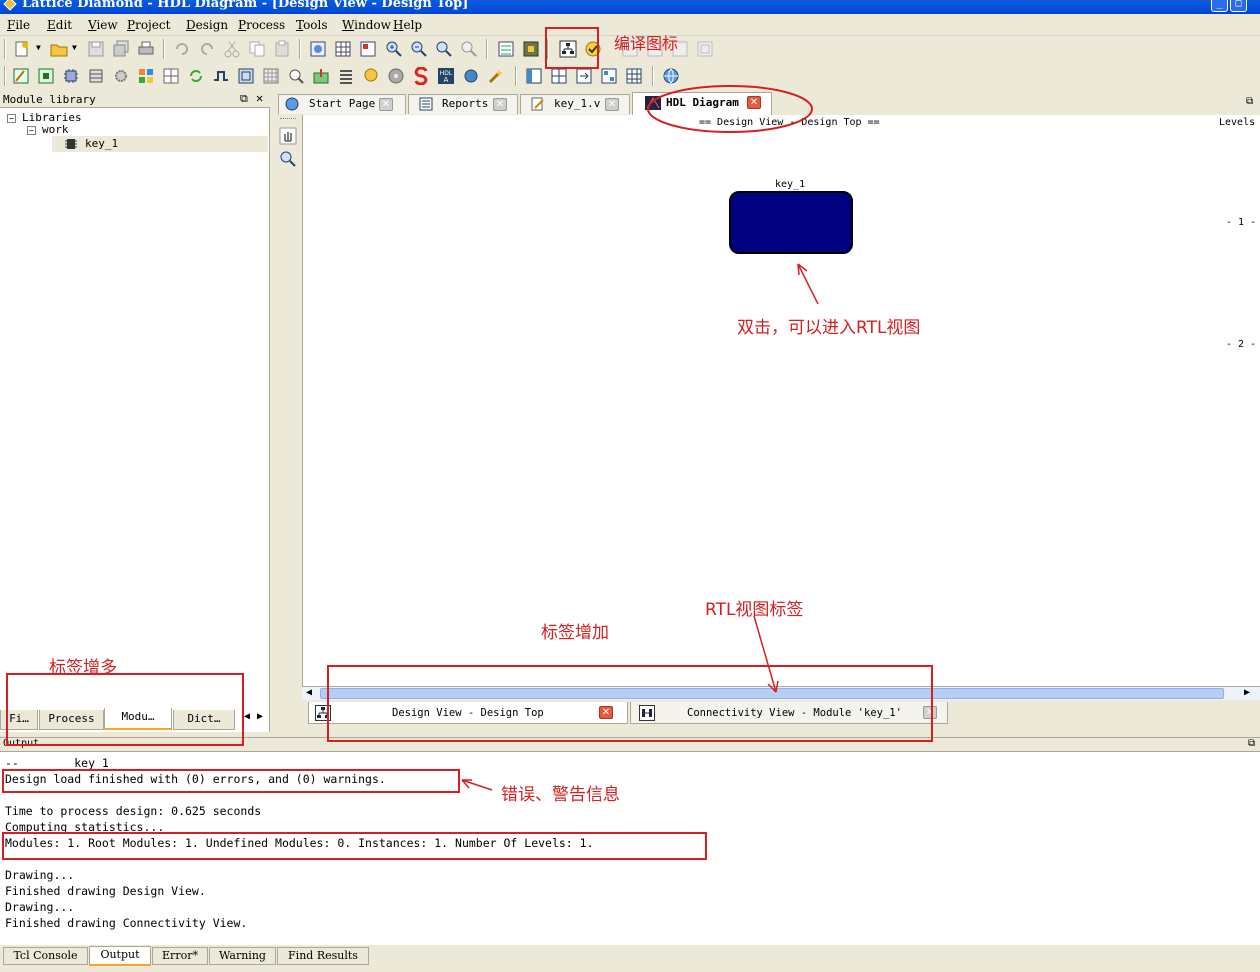  Describe the element at coordinates (74, 47) in the screenshot. I see `open-dropdown-icon: ▼` at that location.